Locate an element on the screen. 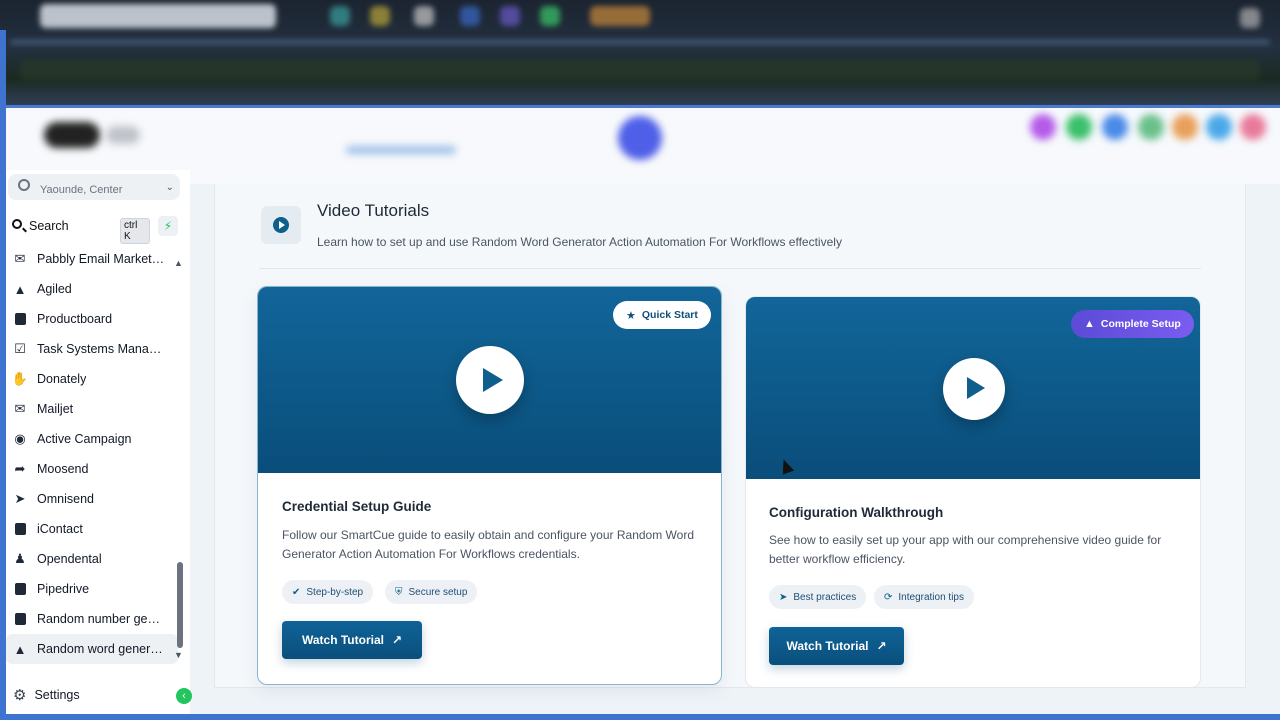 The width and height of the screenshot is (1280, 720). location-selector: Yaounde, Center ⌄ is located at coordinates (94, 187).